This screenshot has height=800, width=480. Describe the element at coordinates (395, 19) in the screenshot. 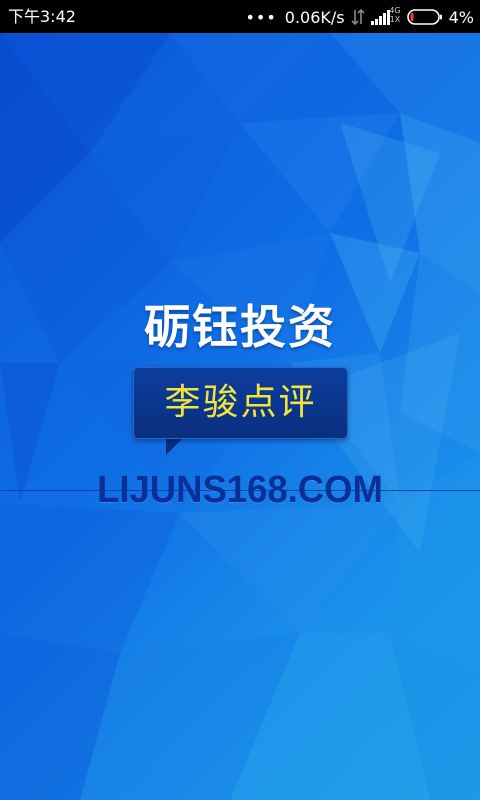

I see `network-type-1x: 1X` at that location.